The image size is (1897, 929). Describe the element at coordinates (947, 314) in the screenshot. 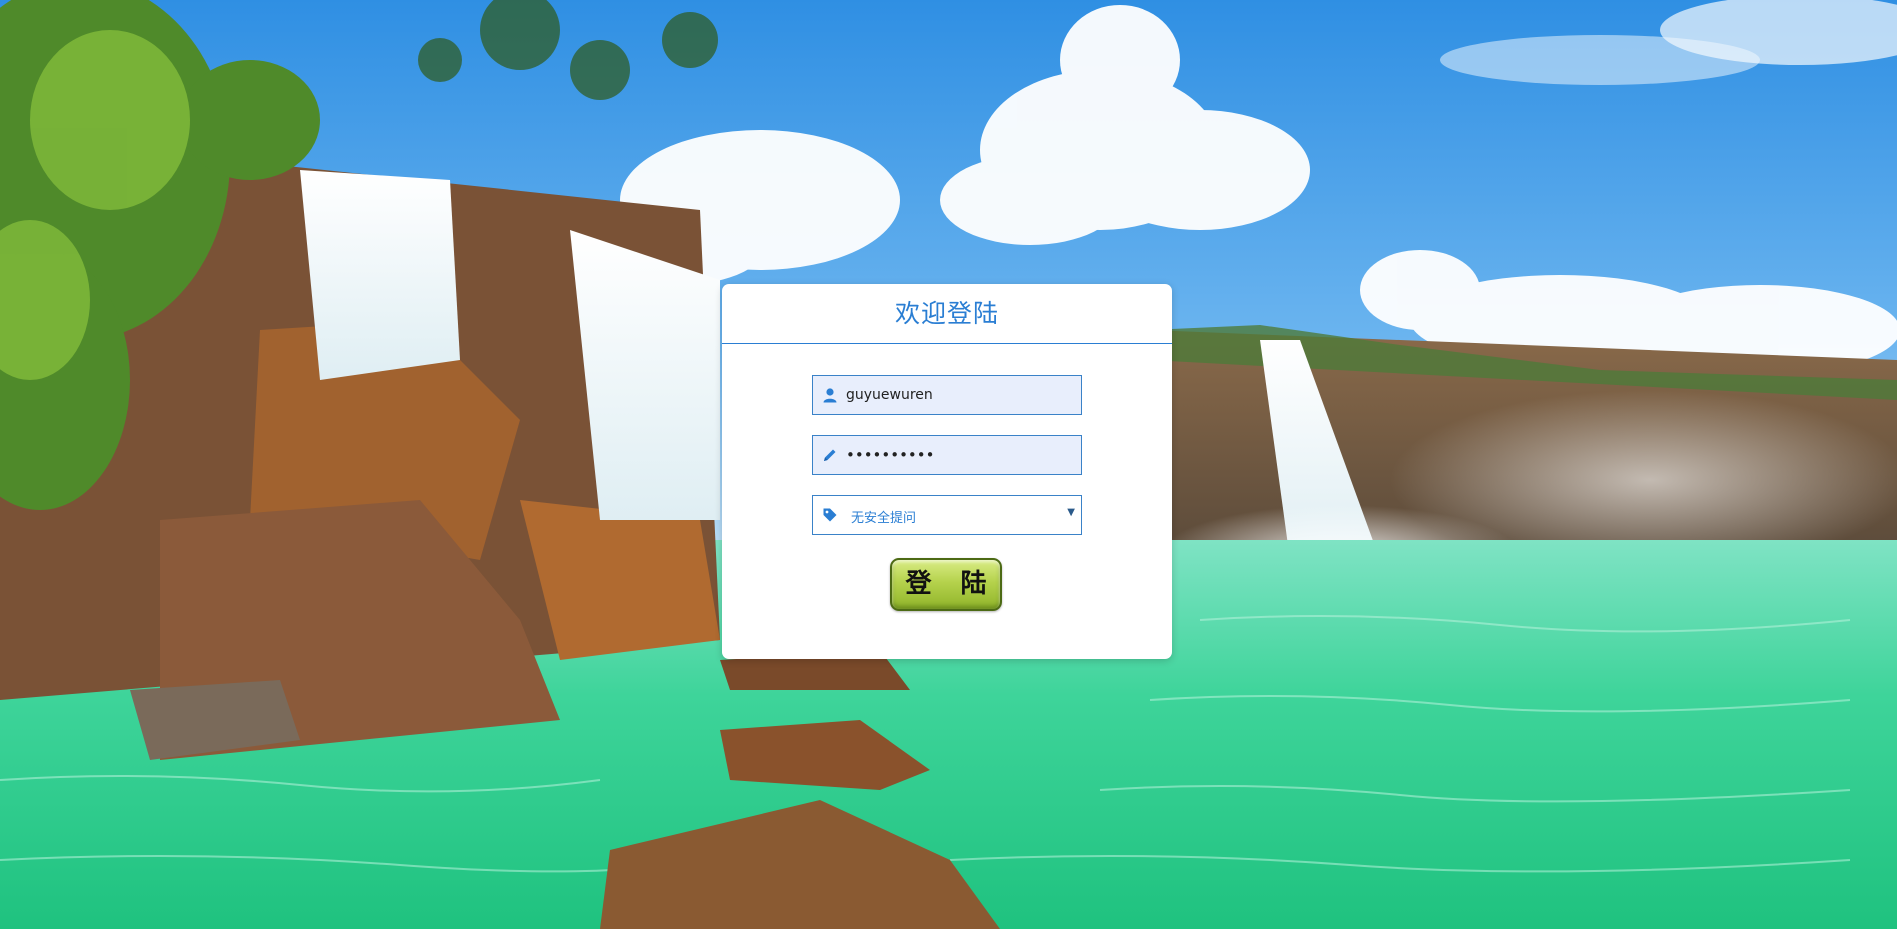

I see `login-title: 欢迎登陆` at that location.